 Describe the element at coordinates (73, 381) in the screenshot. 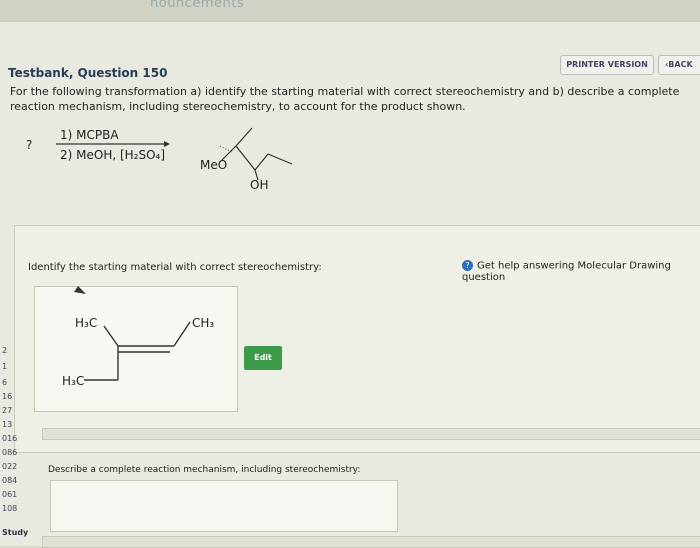

I see `atom-h3c-bottom: H₃C` at that location.